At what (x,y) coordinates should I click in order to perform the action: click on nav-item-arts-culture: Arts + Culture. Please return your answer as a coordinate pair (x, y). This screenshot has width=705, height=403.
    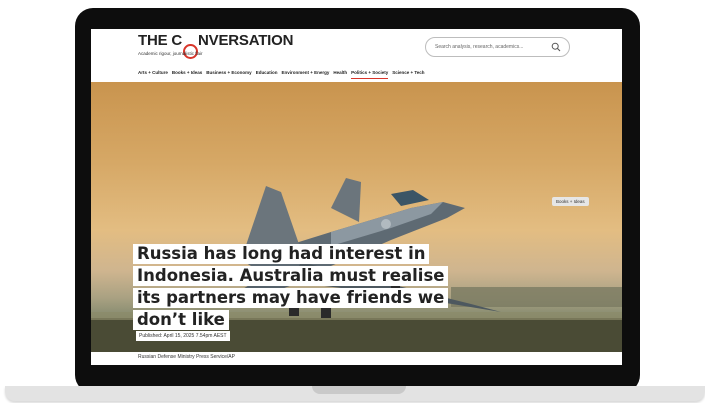
    Looking at the image, I should click on (153, 74).